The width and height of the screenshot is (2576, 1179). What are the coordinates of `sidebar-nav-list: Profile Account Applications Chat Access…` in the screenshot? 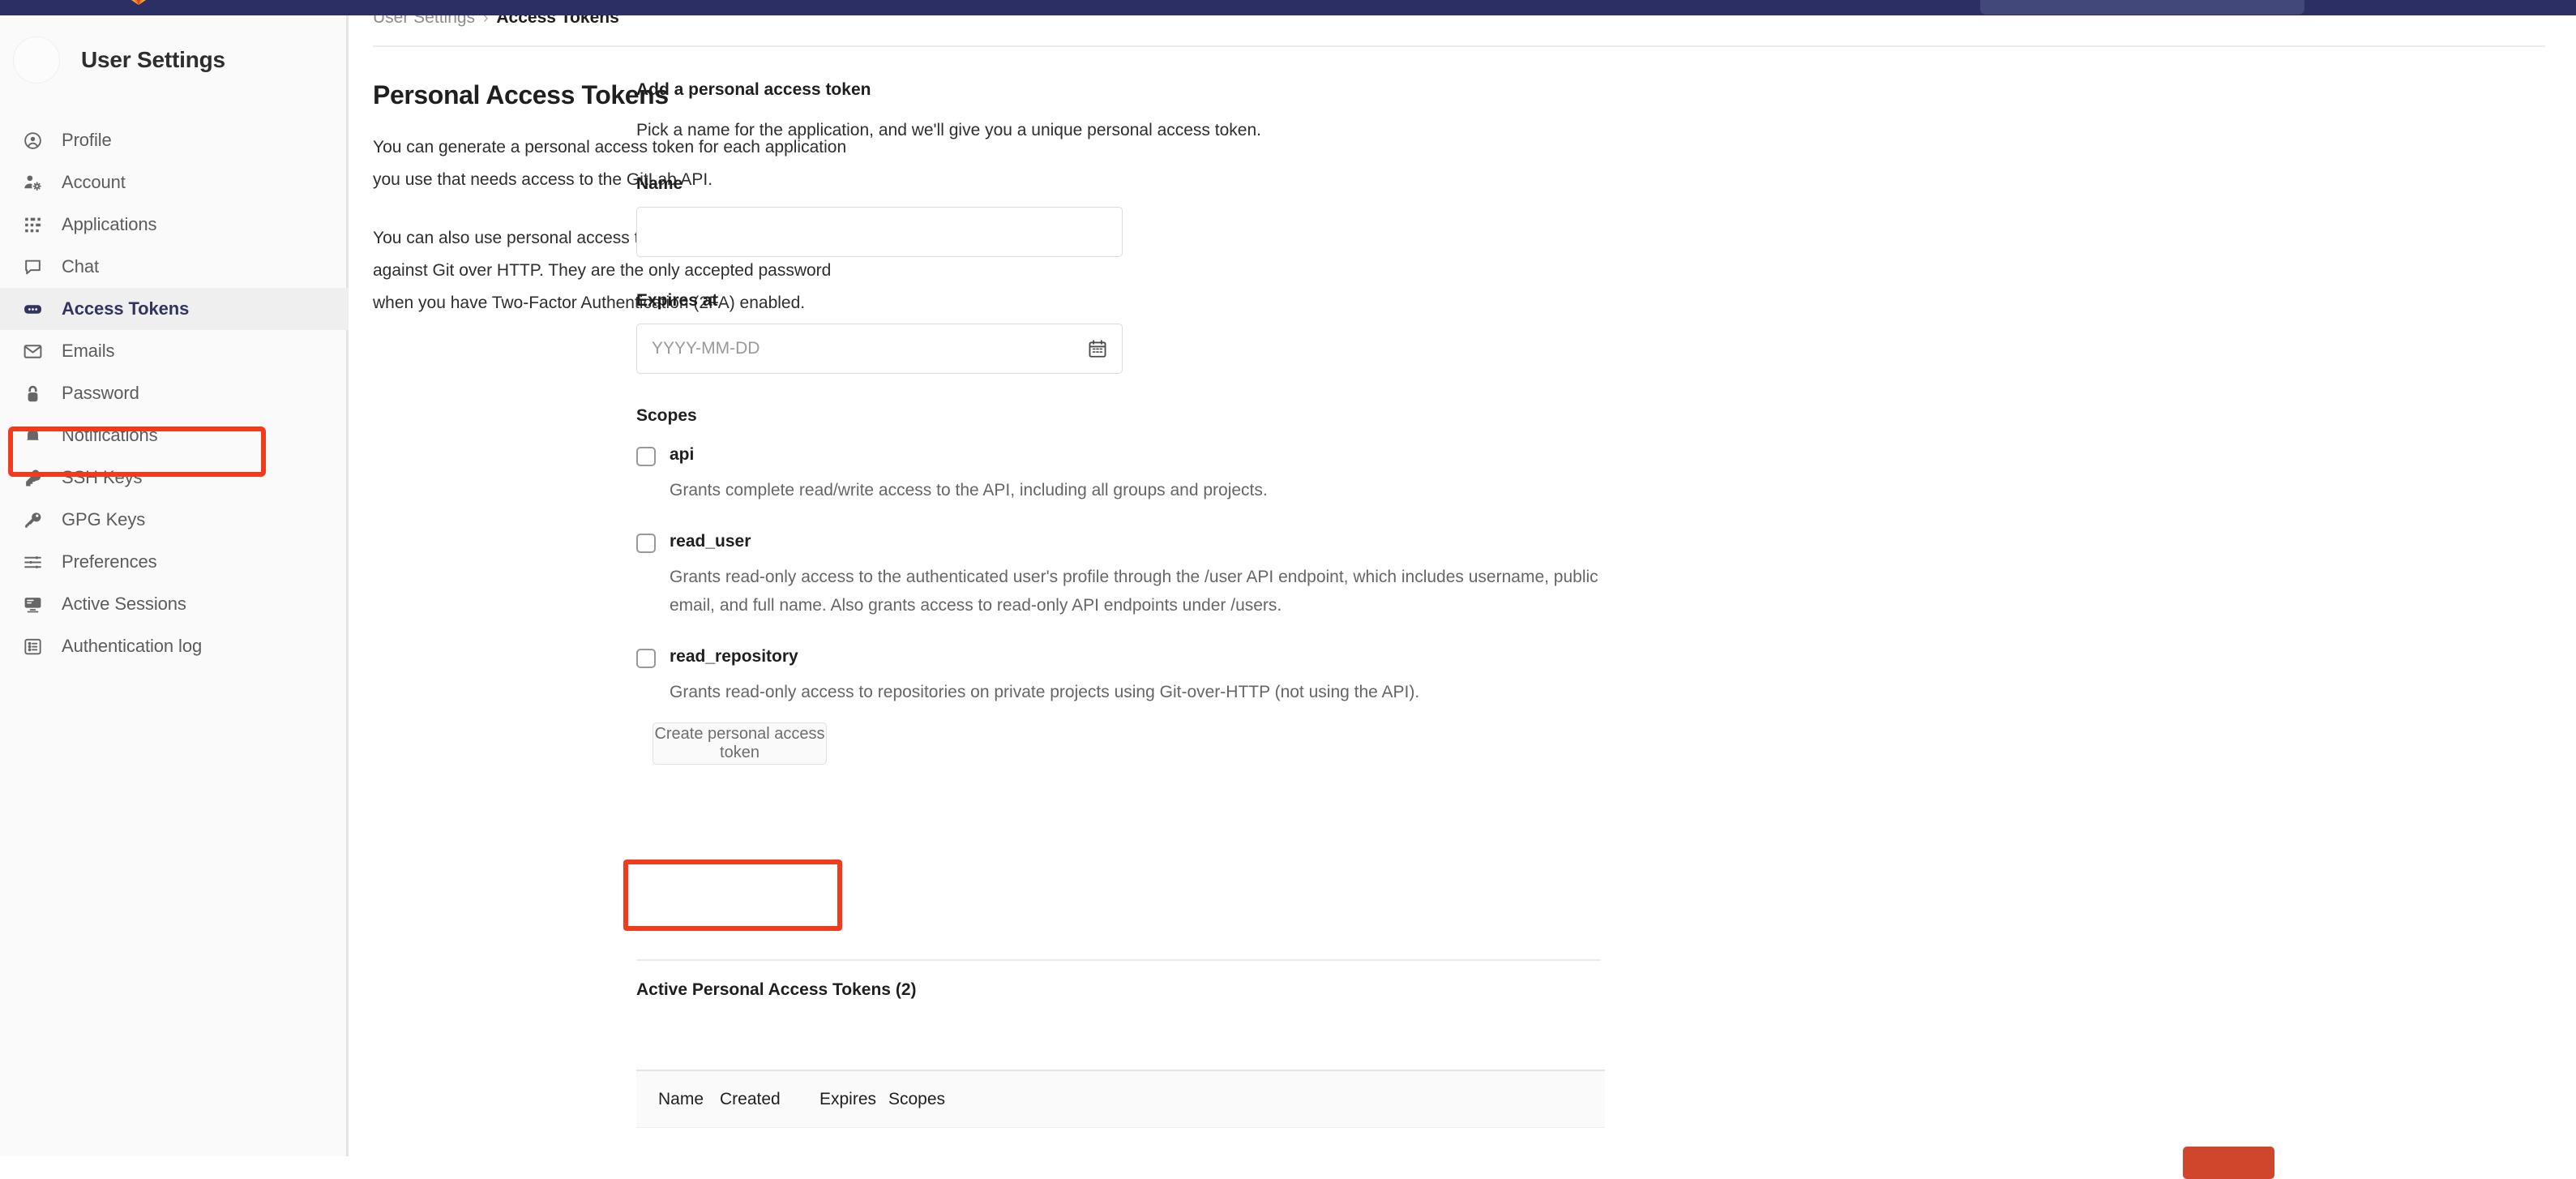 It's located at (174, 393).